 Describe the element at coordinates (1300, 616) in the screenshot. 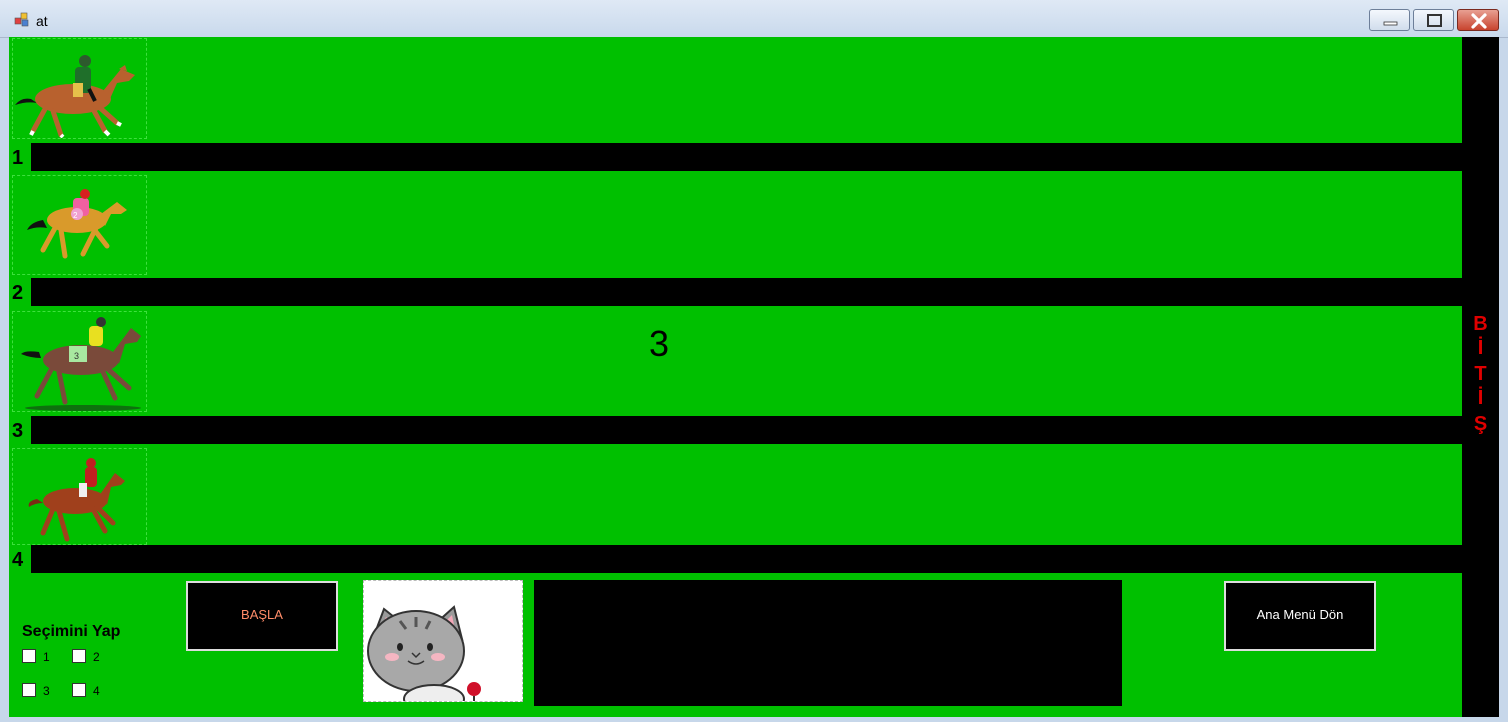

I see `main-menu-button: Ana Menü Dön` at that location.